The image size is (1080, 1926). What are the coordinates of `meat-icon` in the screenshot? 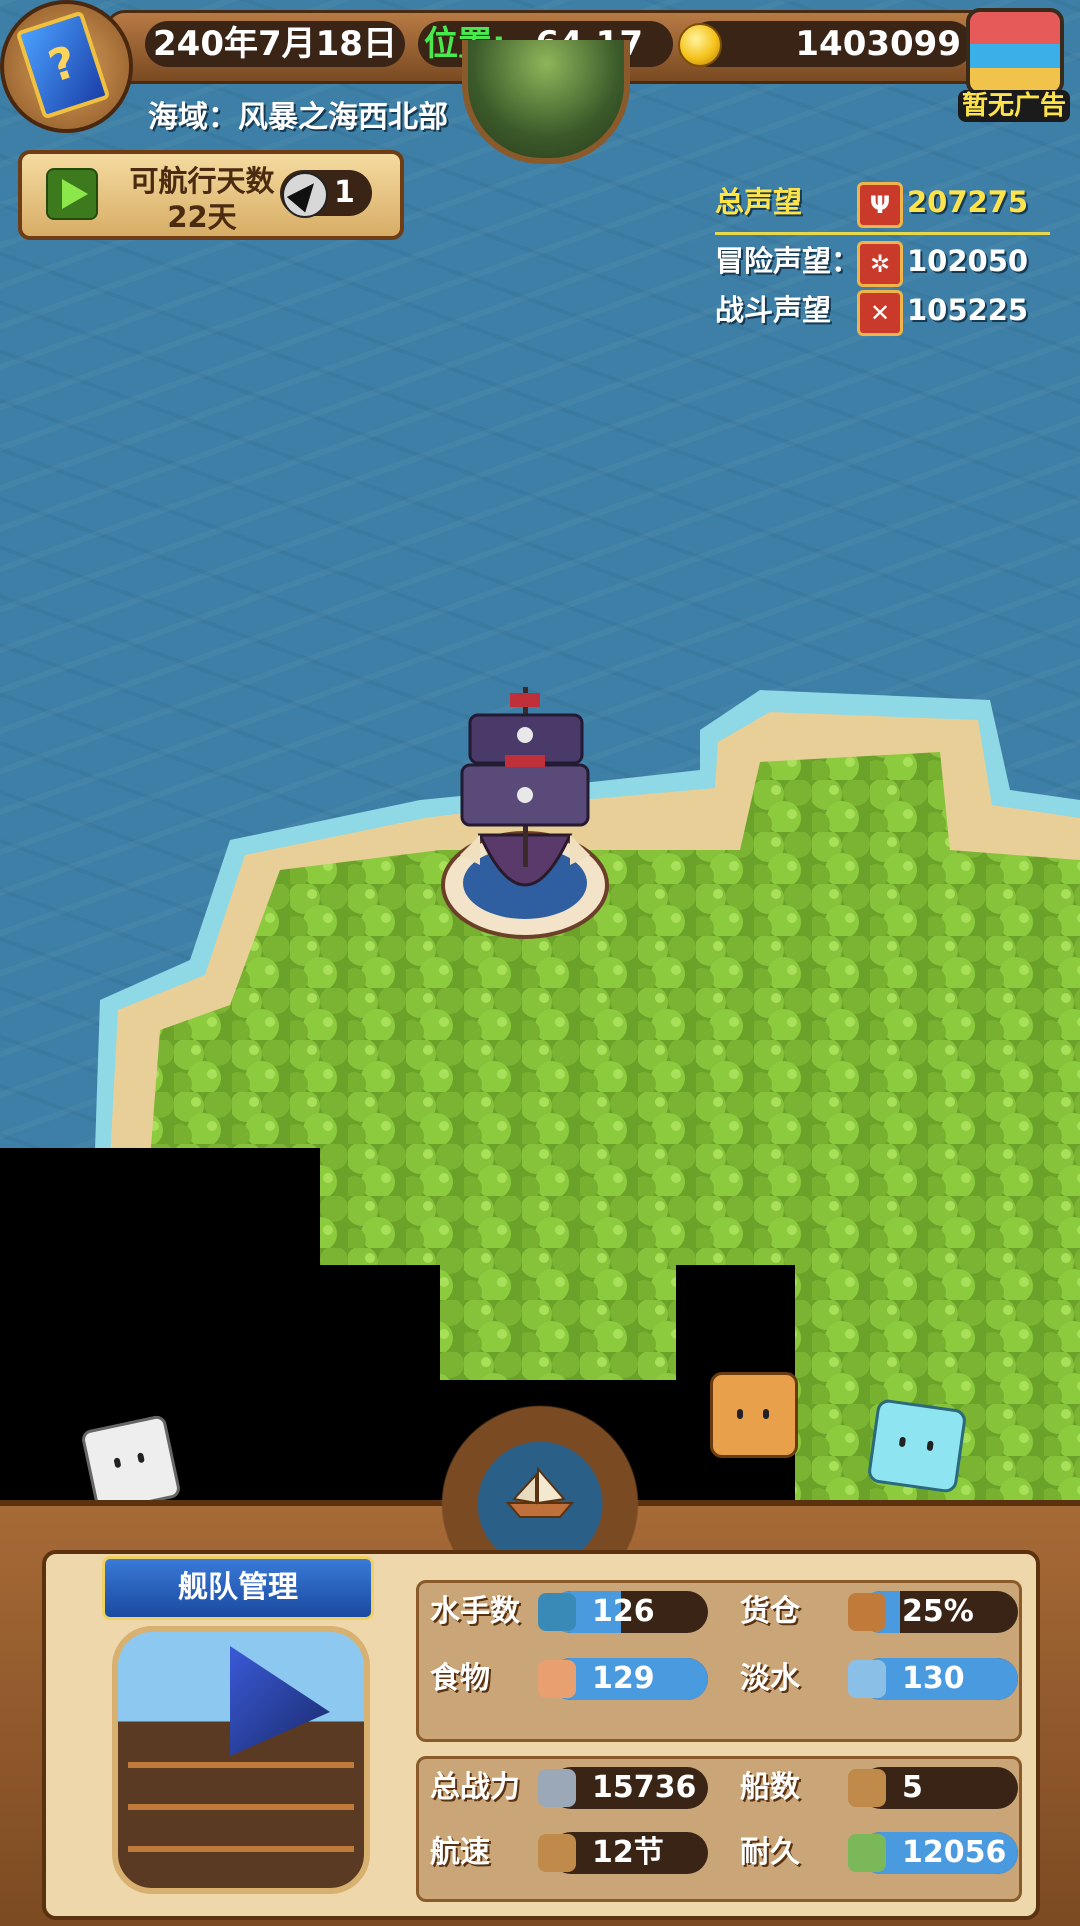 It's located at (557, 1679).